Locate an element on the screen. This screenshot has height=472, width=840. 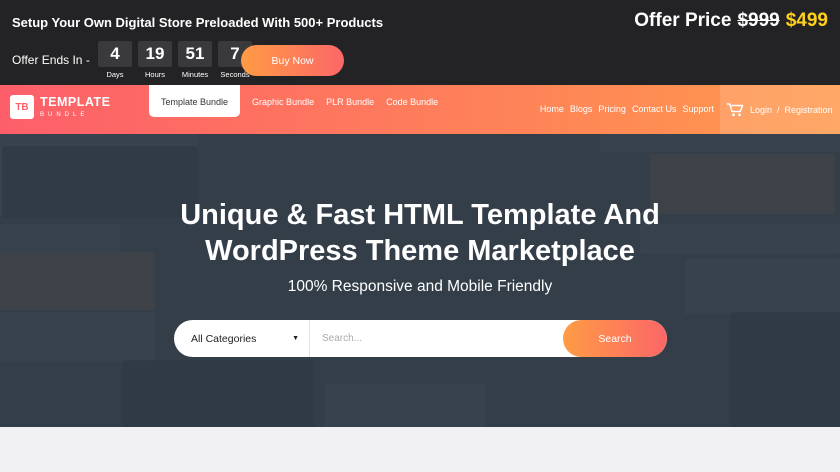
offer-price-label: Offer Price is located at coordinates (683, 20).